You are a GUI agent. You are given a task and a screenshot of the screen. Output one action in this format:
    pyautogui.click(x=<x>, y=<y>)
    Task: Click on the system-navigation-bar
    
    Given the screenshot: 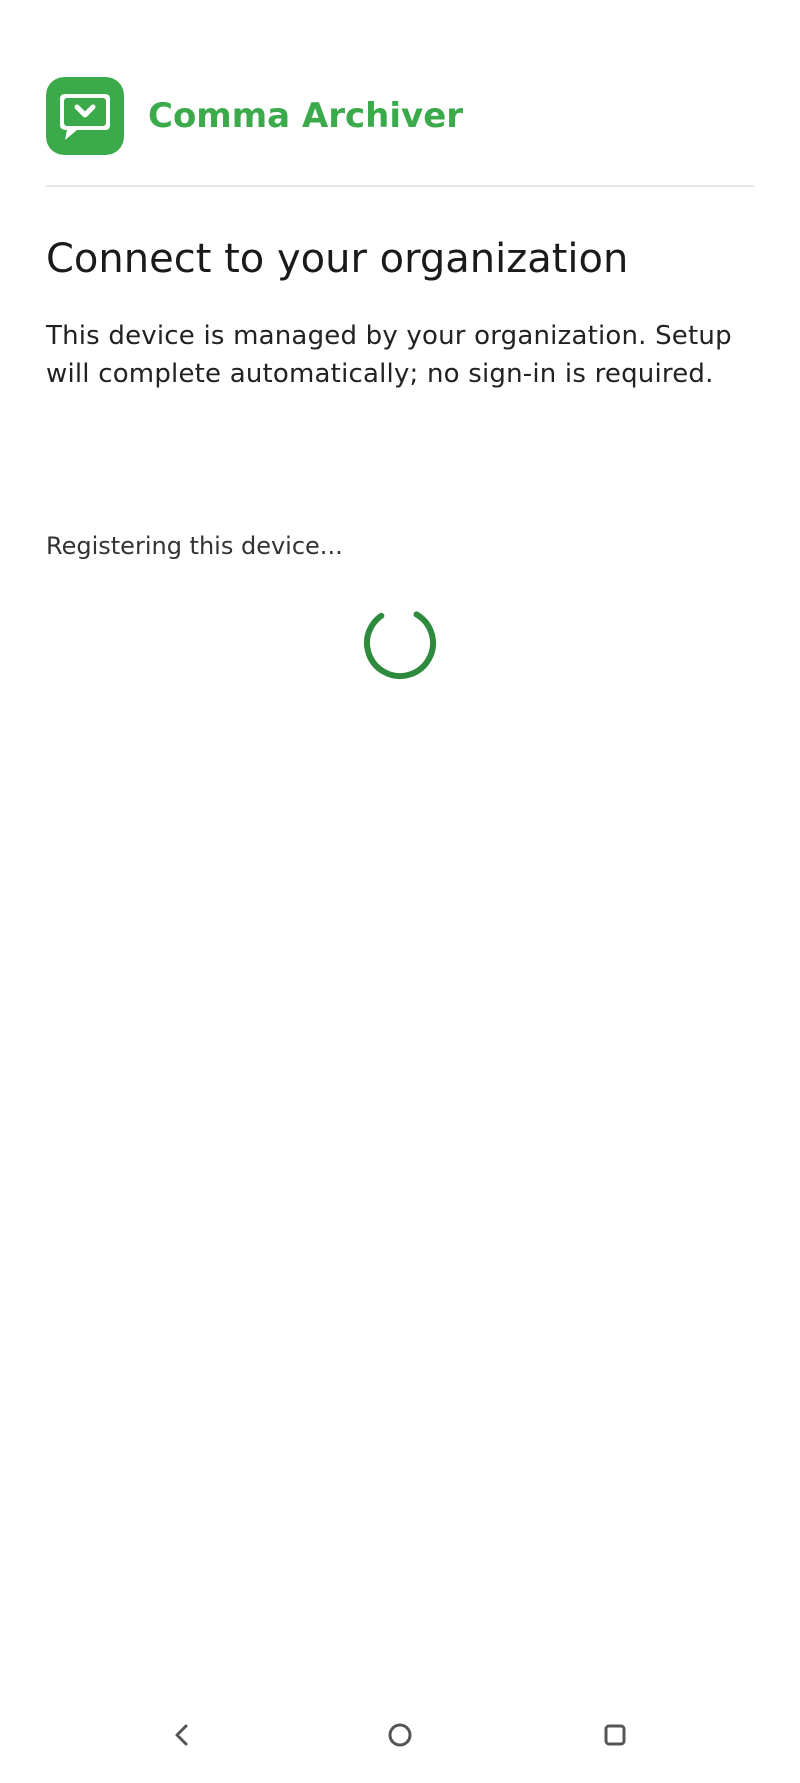 What is the action you would take?
    pyautogui.click(x=400, y=1735)
    